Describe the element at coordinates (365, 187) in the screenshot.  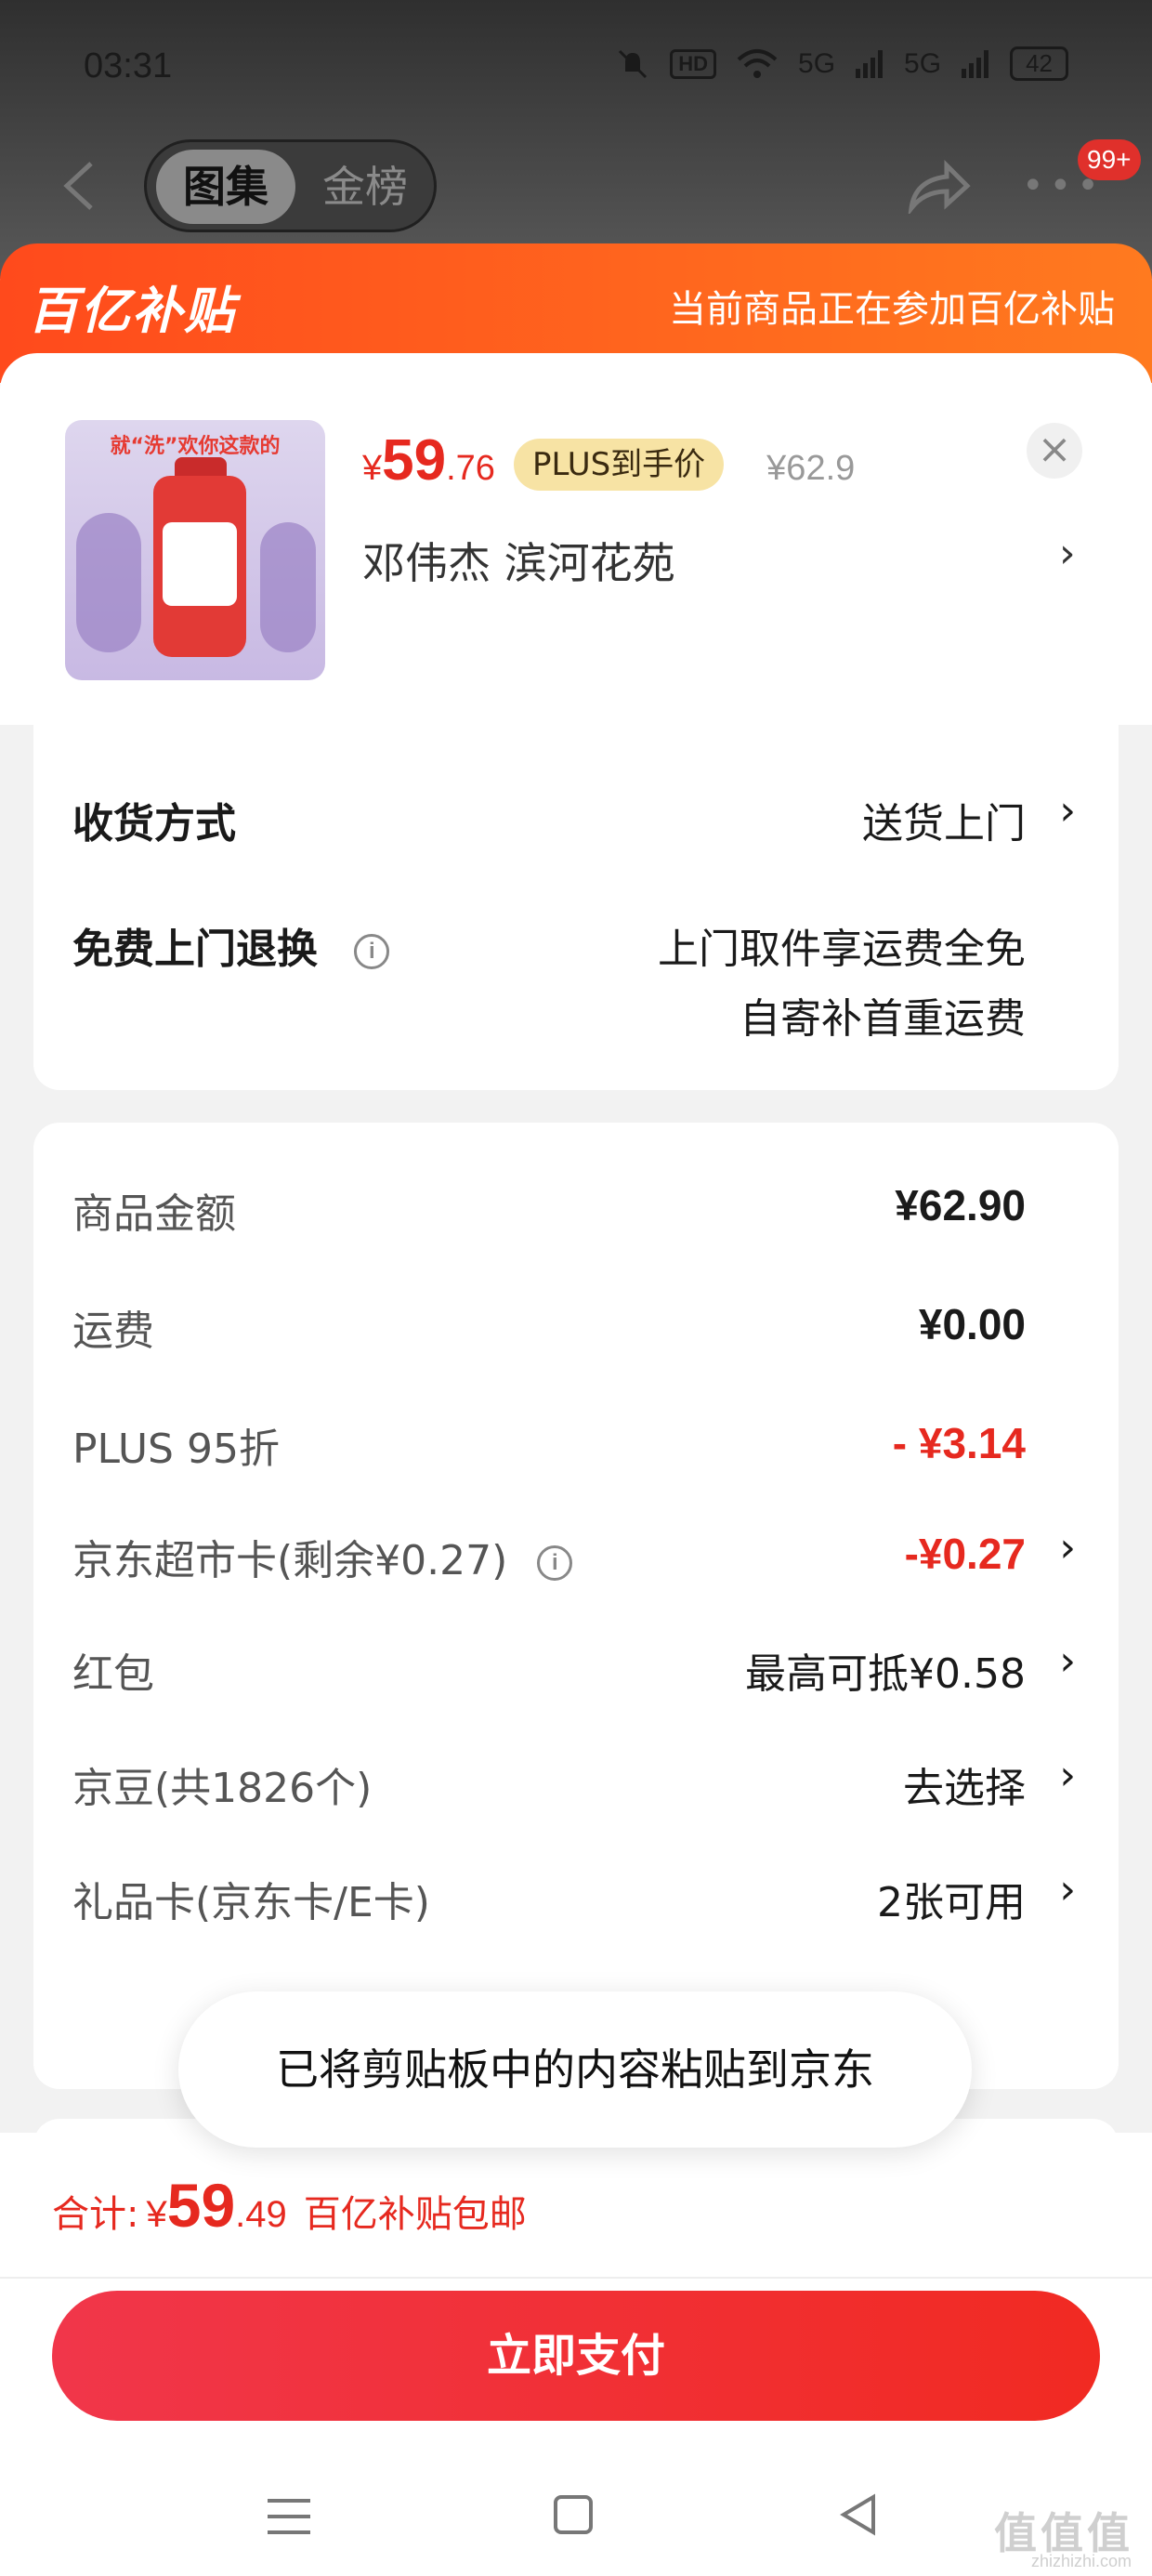
I see `tab-ranking: 金榜` at that location.